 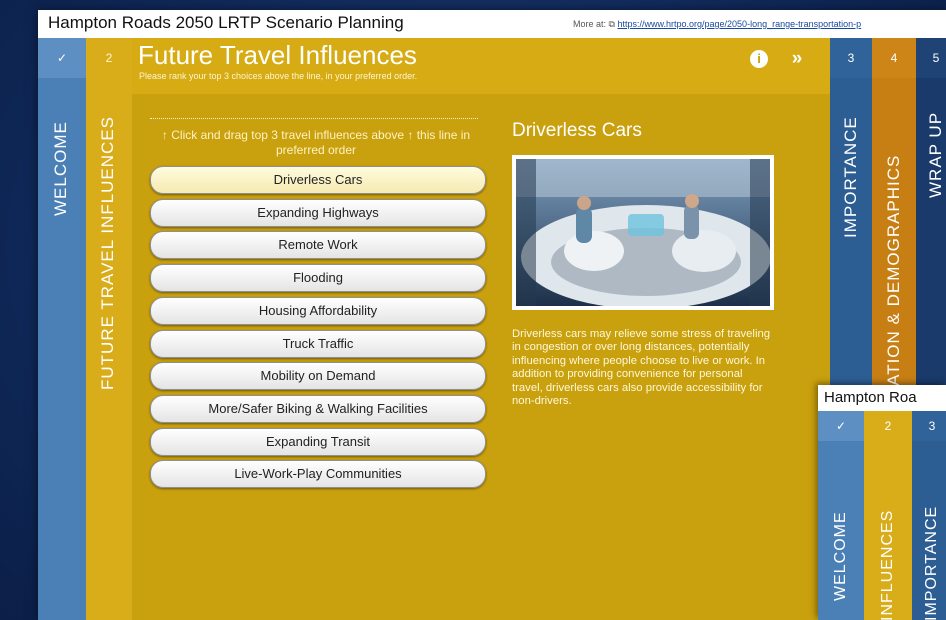 What do you see at coordinates (887, 564) in the screenshot?
I see `tab-influences-label: INFLUENCES` at bounding box center [887, 564].